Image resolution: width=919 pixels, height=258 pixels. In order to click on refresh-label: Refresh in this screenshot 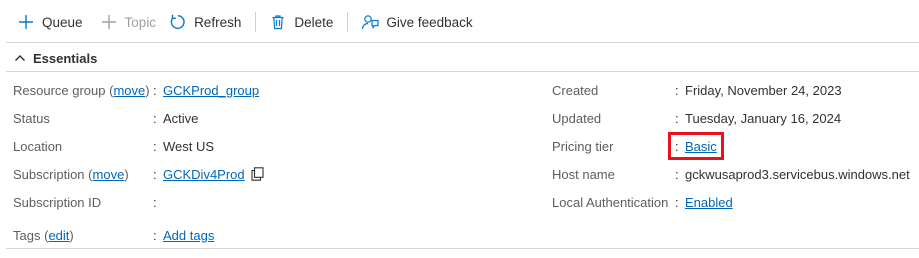, I will do `click(218, 22)`.